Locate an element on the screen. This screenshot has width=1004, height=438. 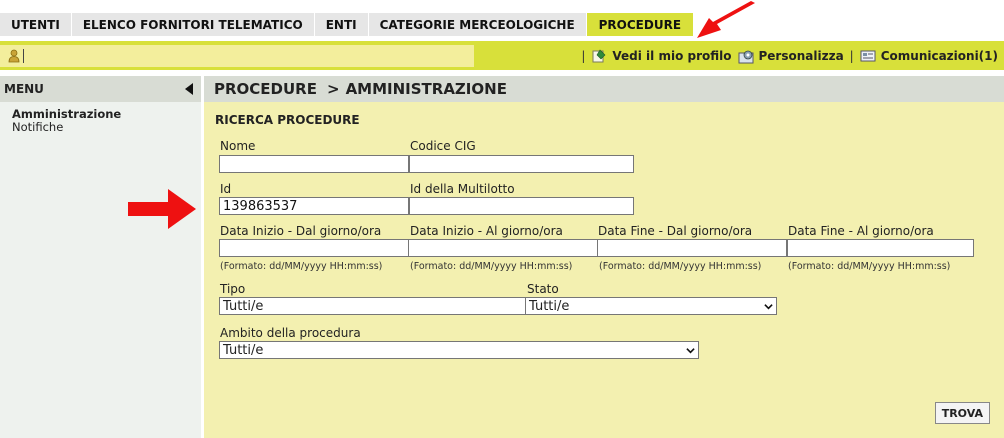
trova-button: TROVA is located at coordinates (962, 413).